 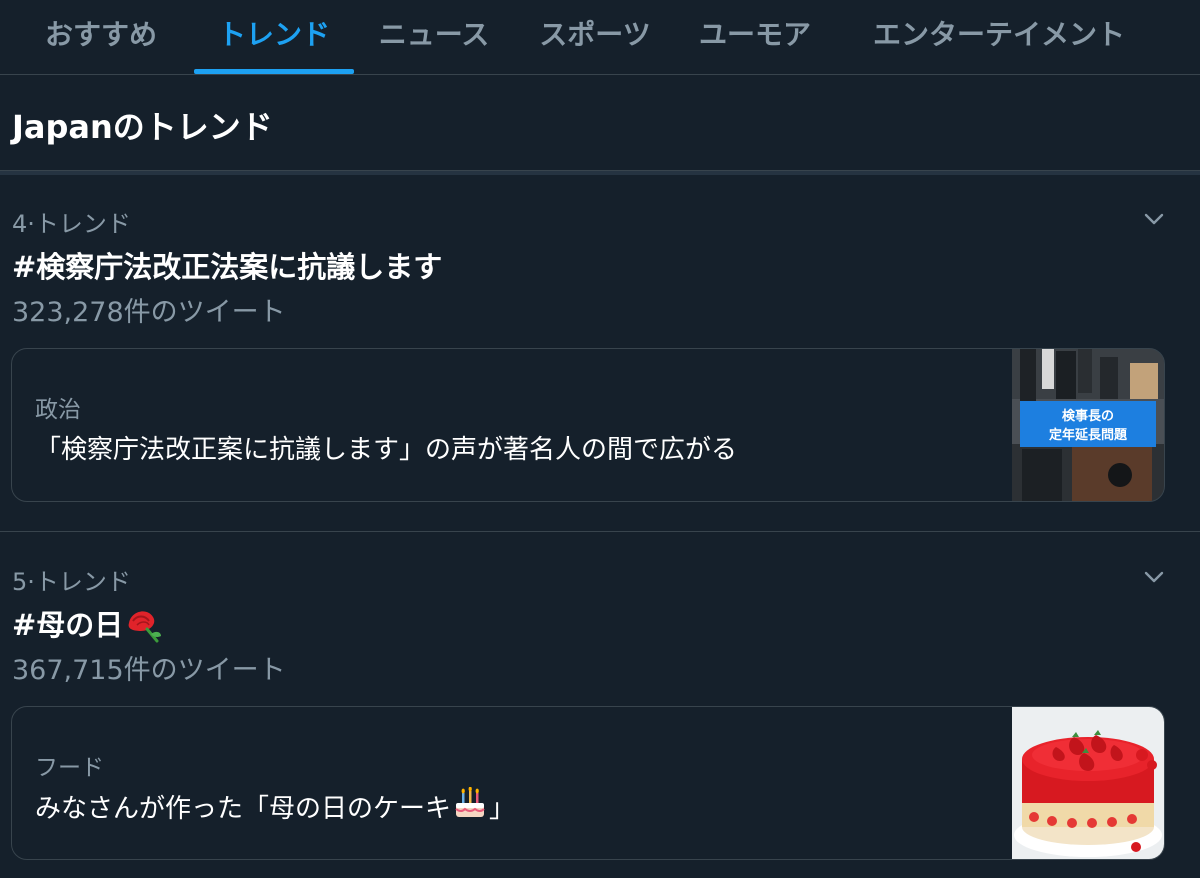 What do you see at coordinates (502, 809) in the screenshot?
I see `card-headline-suffix: 」` at bounding box center [502, 809].